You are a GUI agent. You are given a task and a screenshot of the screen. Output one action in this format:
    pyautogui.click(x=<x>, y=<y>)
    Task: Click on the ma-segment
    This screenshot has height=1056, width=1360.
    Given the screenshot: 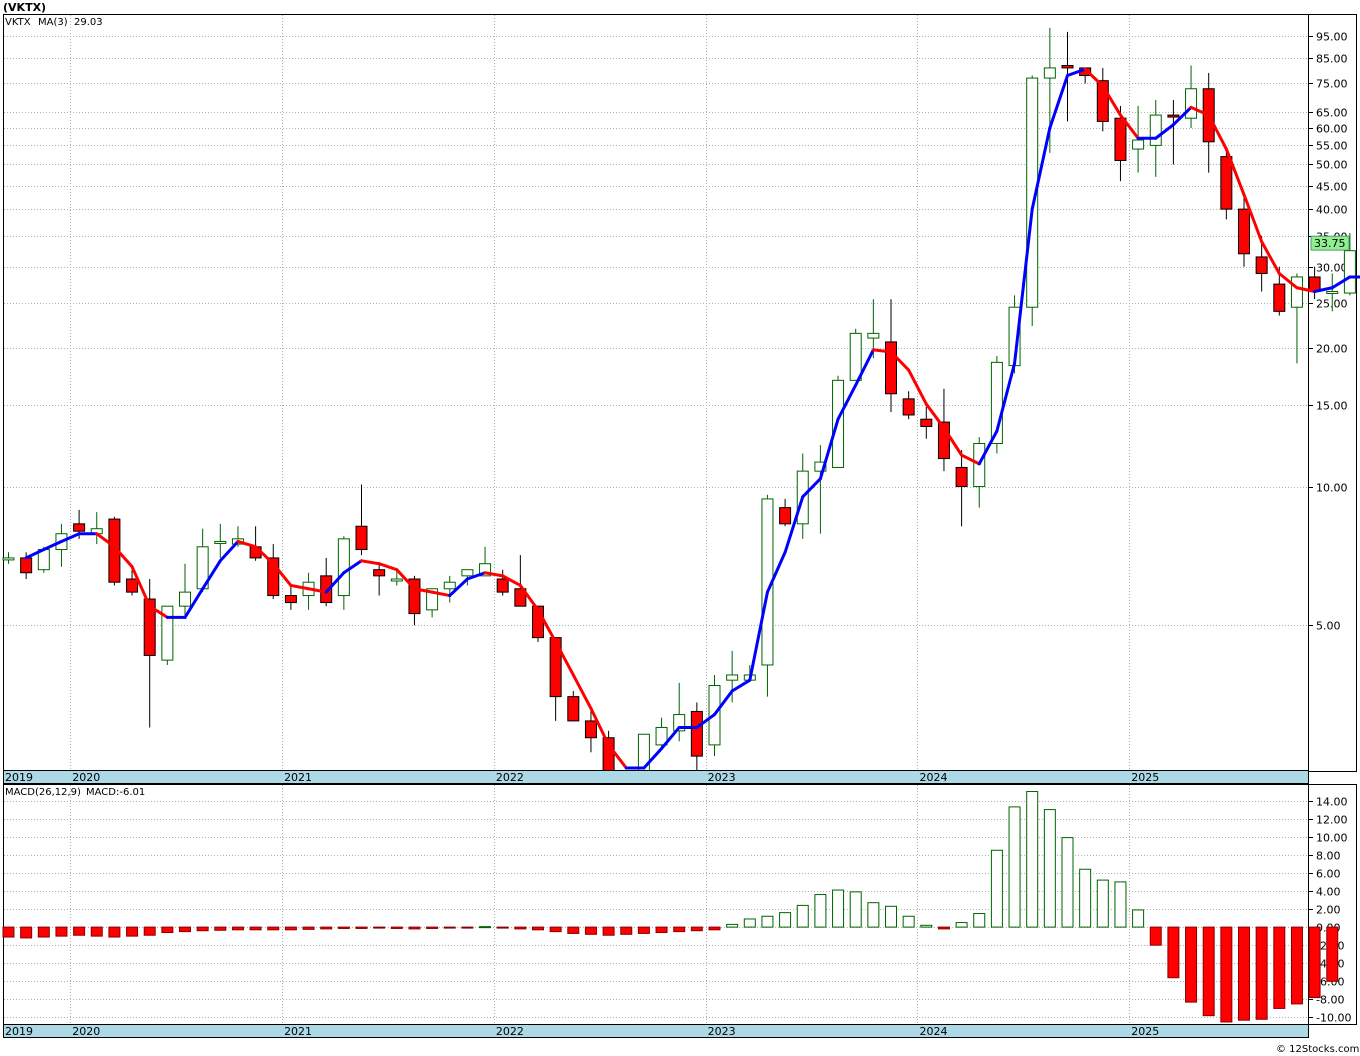 What is the action you would take?
    pyautogui.click(x=882, y=351)
    